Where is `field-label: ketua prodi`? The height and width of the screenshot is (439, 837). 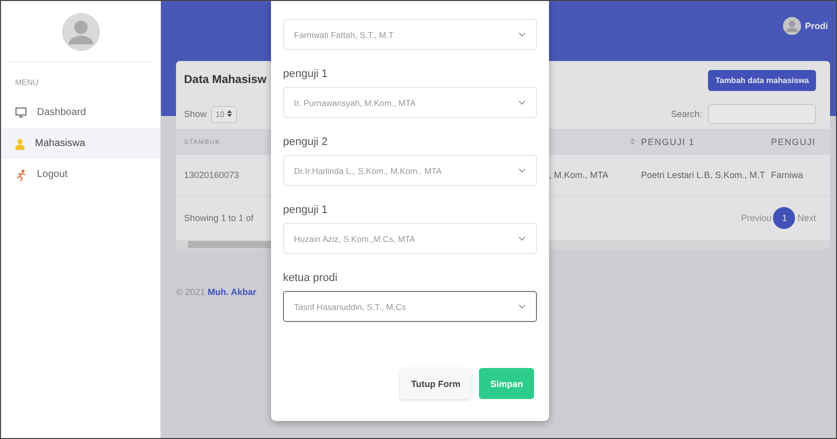
field-label: ketua prodi is located at coordinates (310, 278).